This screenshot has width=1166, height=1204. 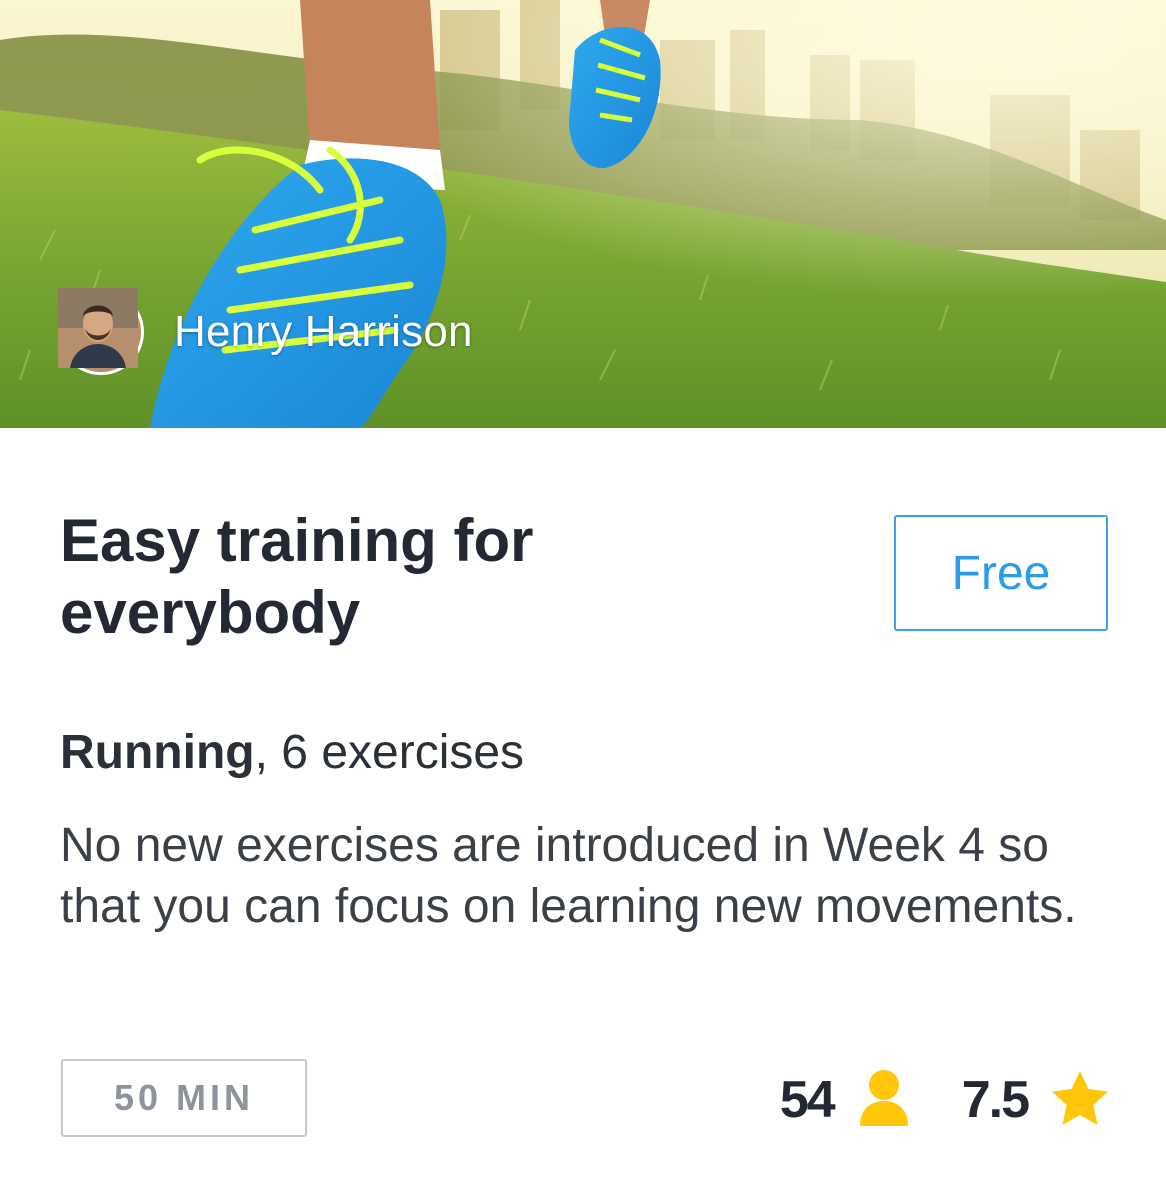 I want to click on course-meta: Running, 6 exercises, so click(x=292, y=753).